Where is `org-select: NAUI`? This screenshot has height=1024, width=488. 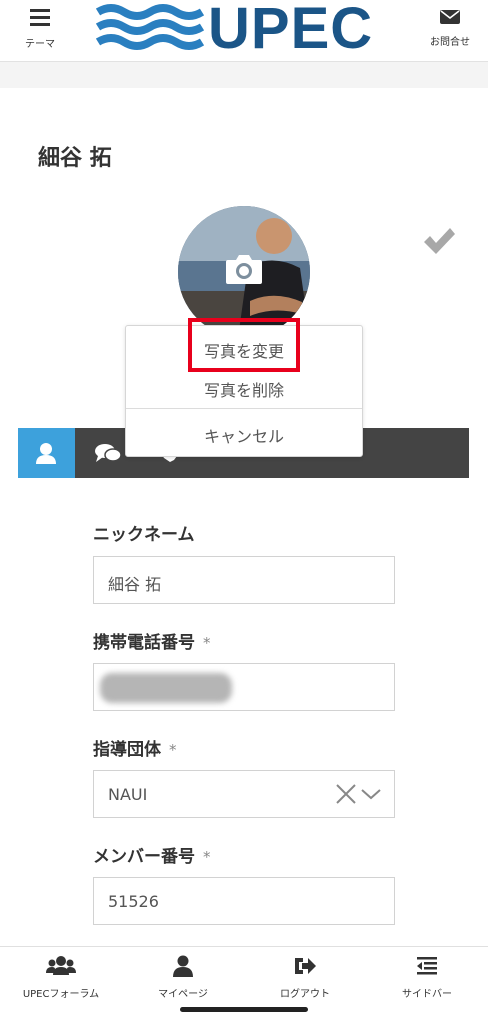 org-select: NAUI is located at coordinates (244, 794).